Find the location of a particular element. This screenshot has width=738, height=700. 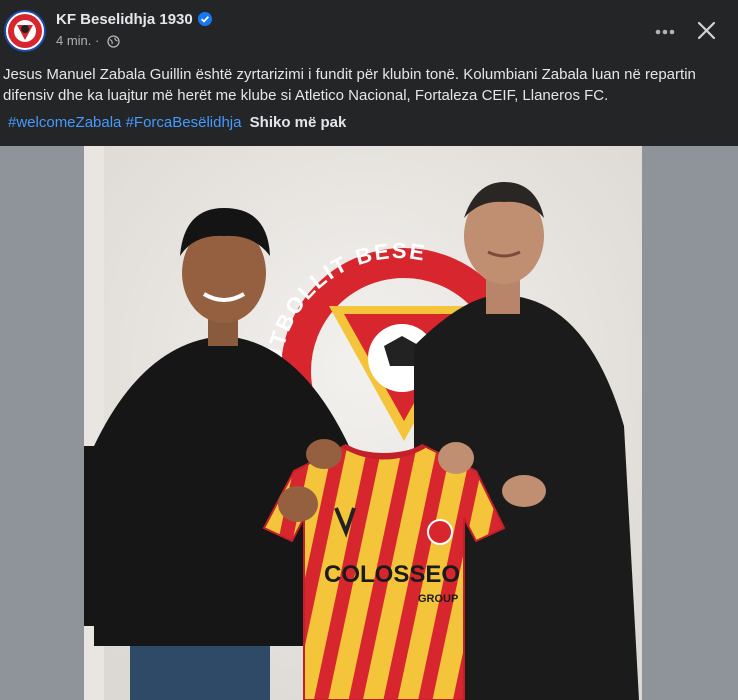

post-header: KF Beselidhja 1930 4 min. · is located at coordinates (369, 30).